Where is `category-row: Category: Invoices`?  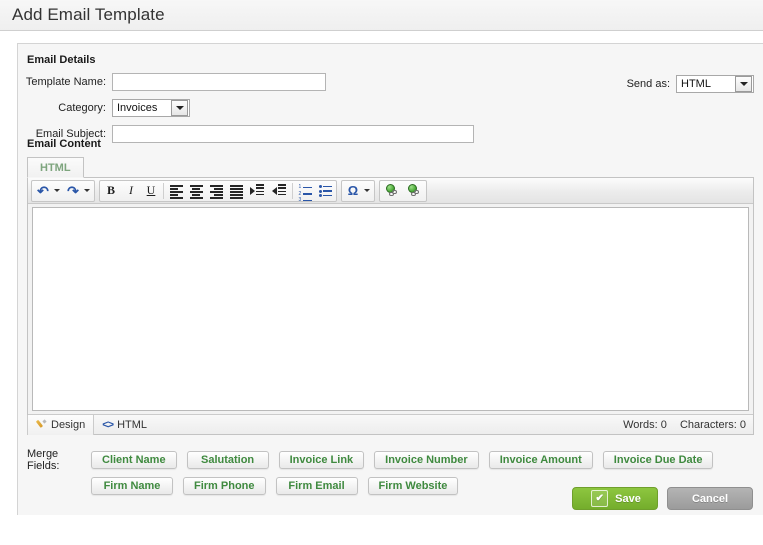
category-row: Category: Invoices is located at coordinates (390, 108).